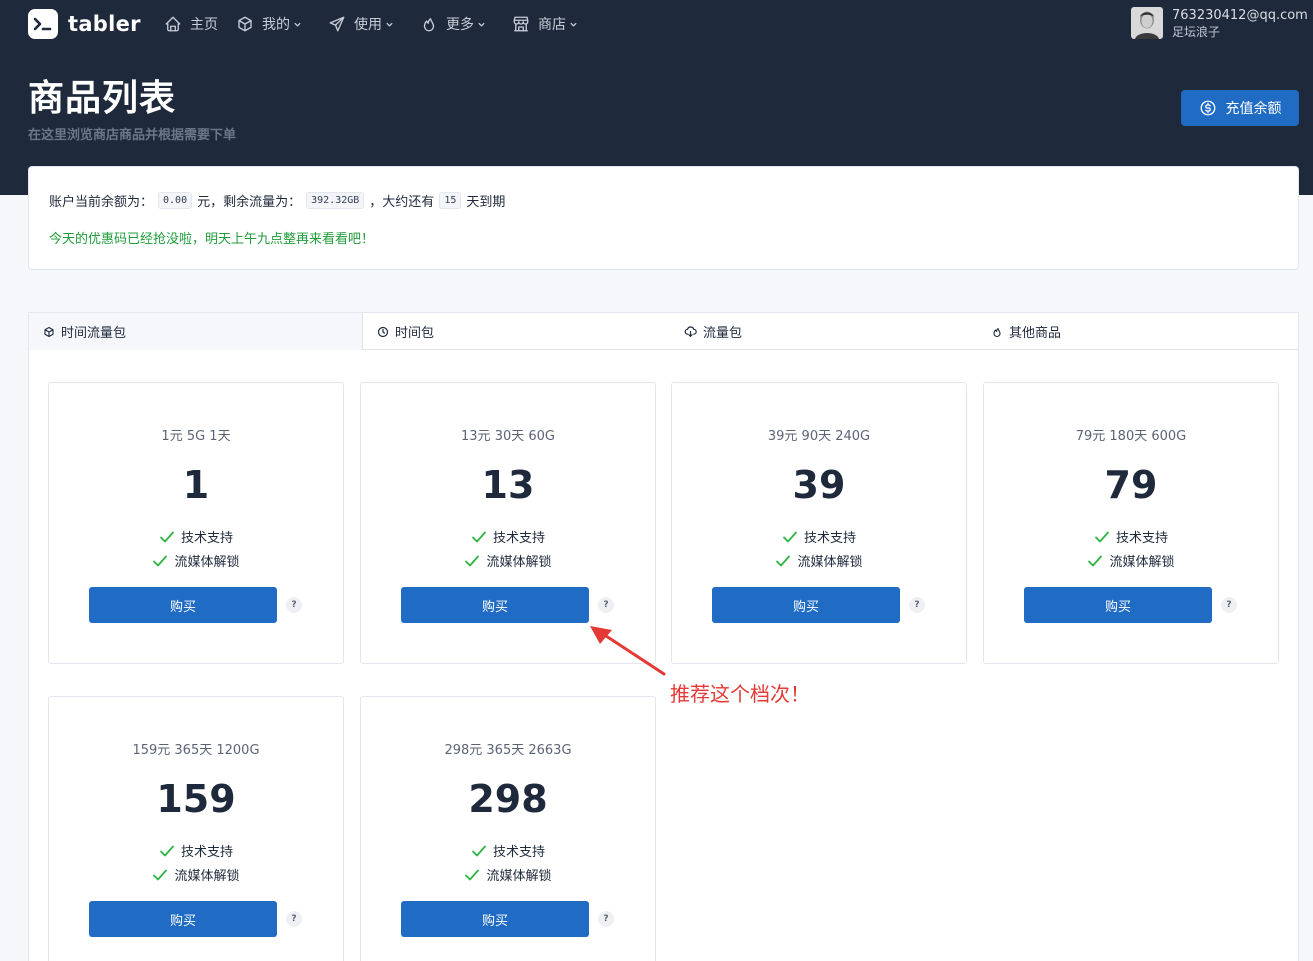 The image size is (1313, 961). I want to click on nav-item-use: 使用, so click(365, 24).